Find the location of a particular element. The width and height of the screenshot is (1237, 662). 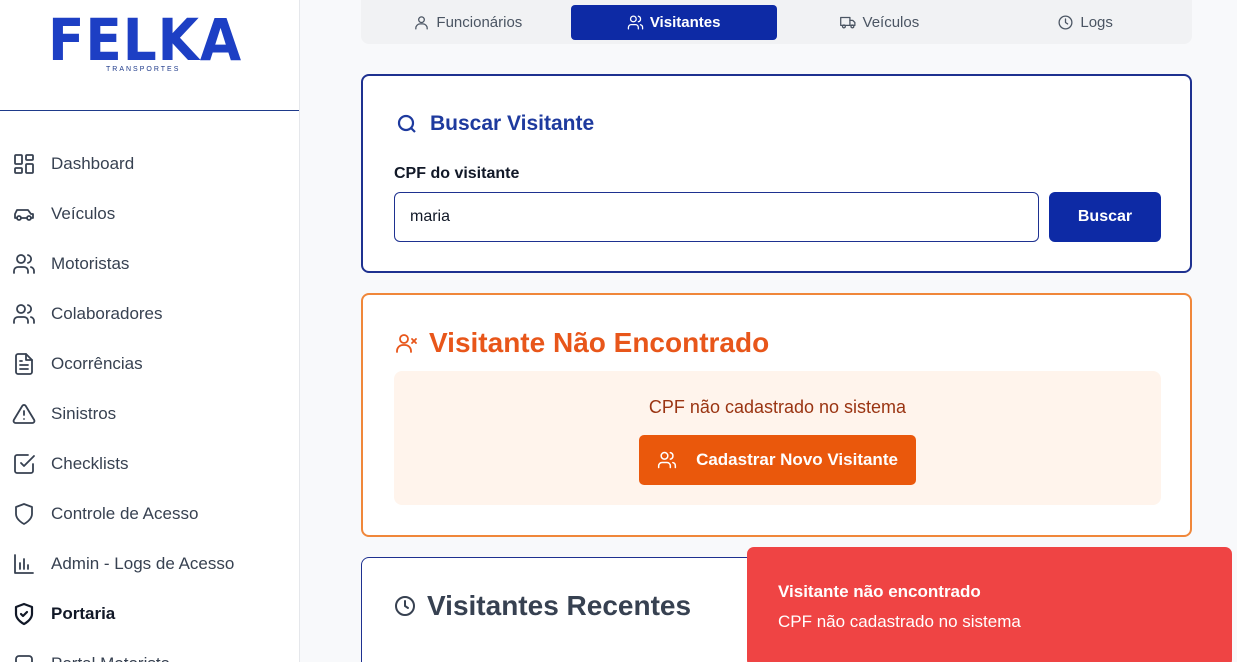

tab-funcionarios: Funcionários is located at coordinates (468, 22).